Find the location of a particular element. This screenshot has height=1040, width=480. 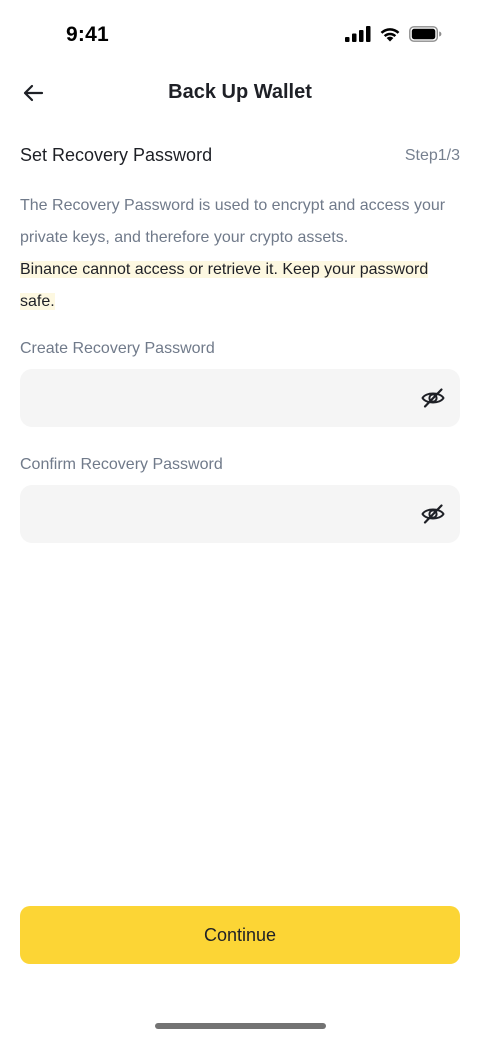

step-indicator: Step1/3 is located at coordinates (432, 155).